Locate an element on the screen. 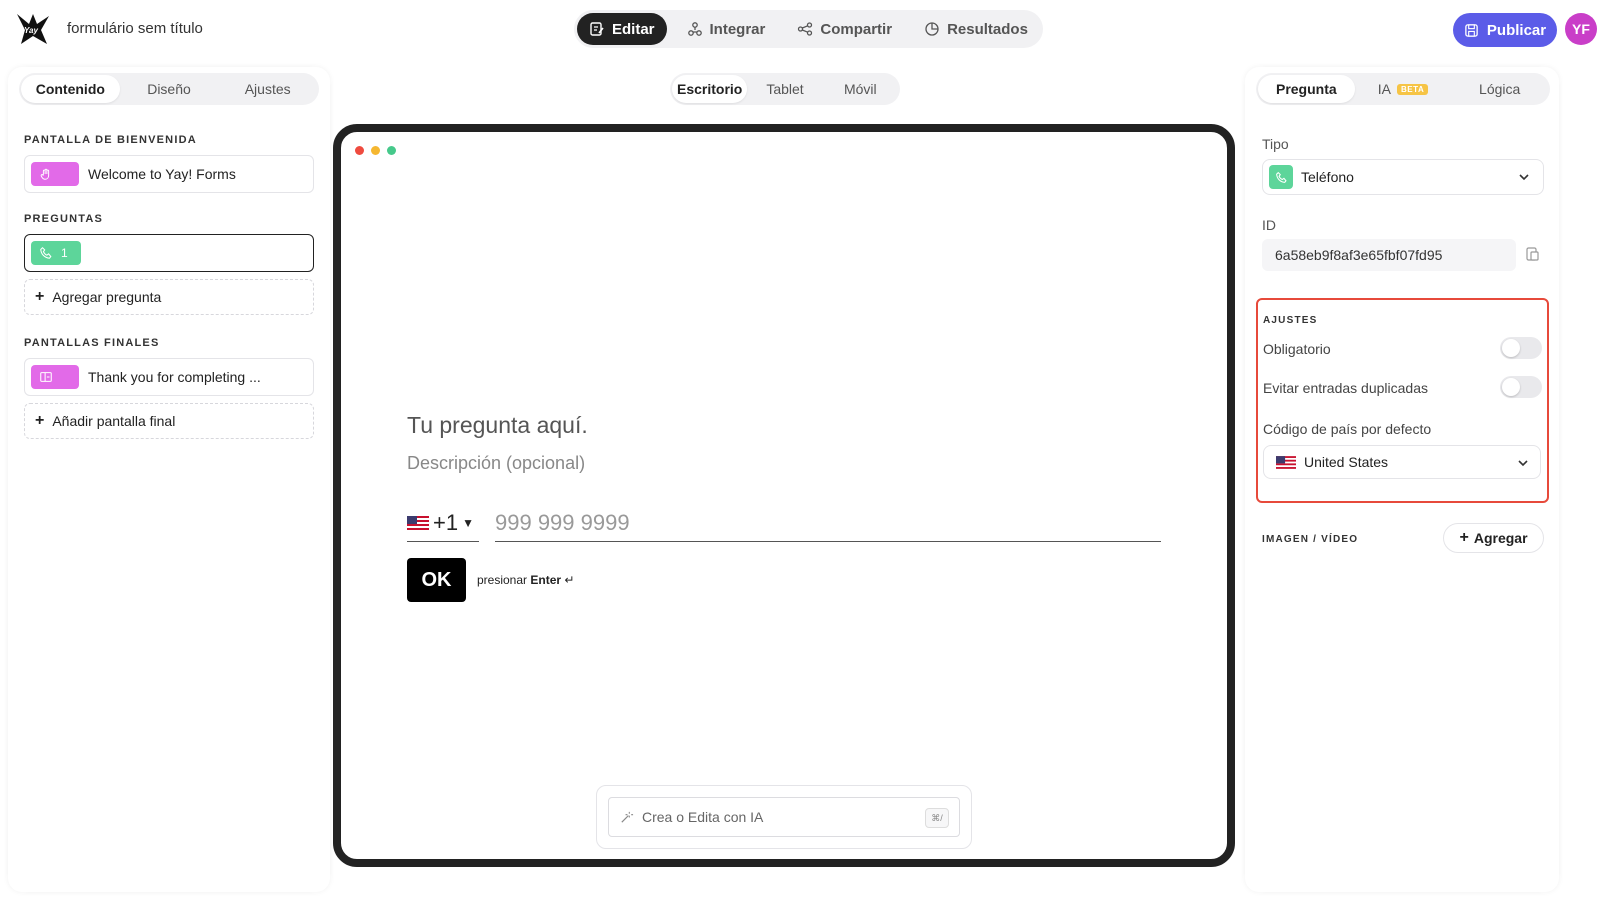  question-title: Tu pregunta aquí. is located at coordinates (497, 425).